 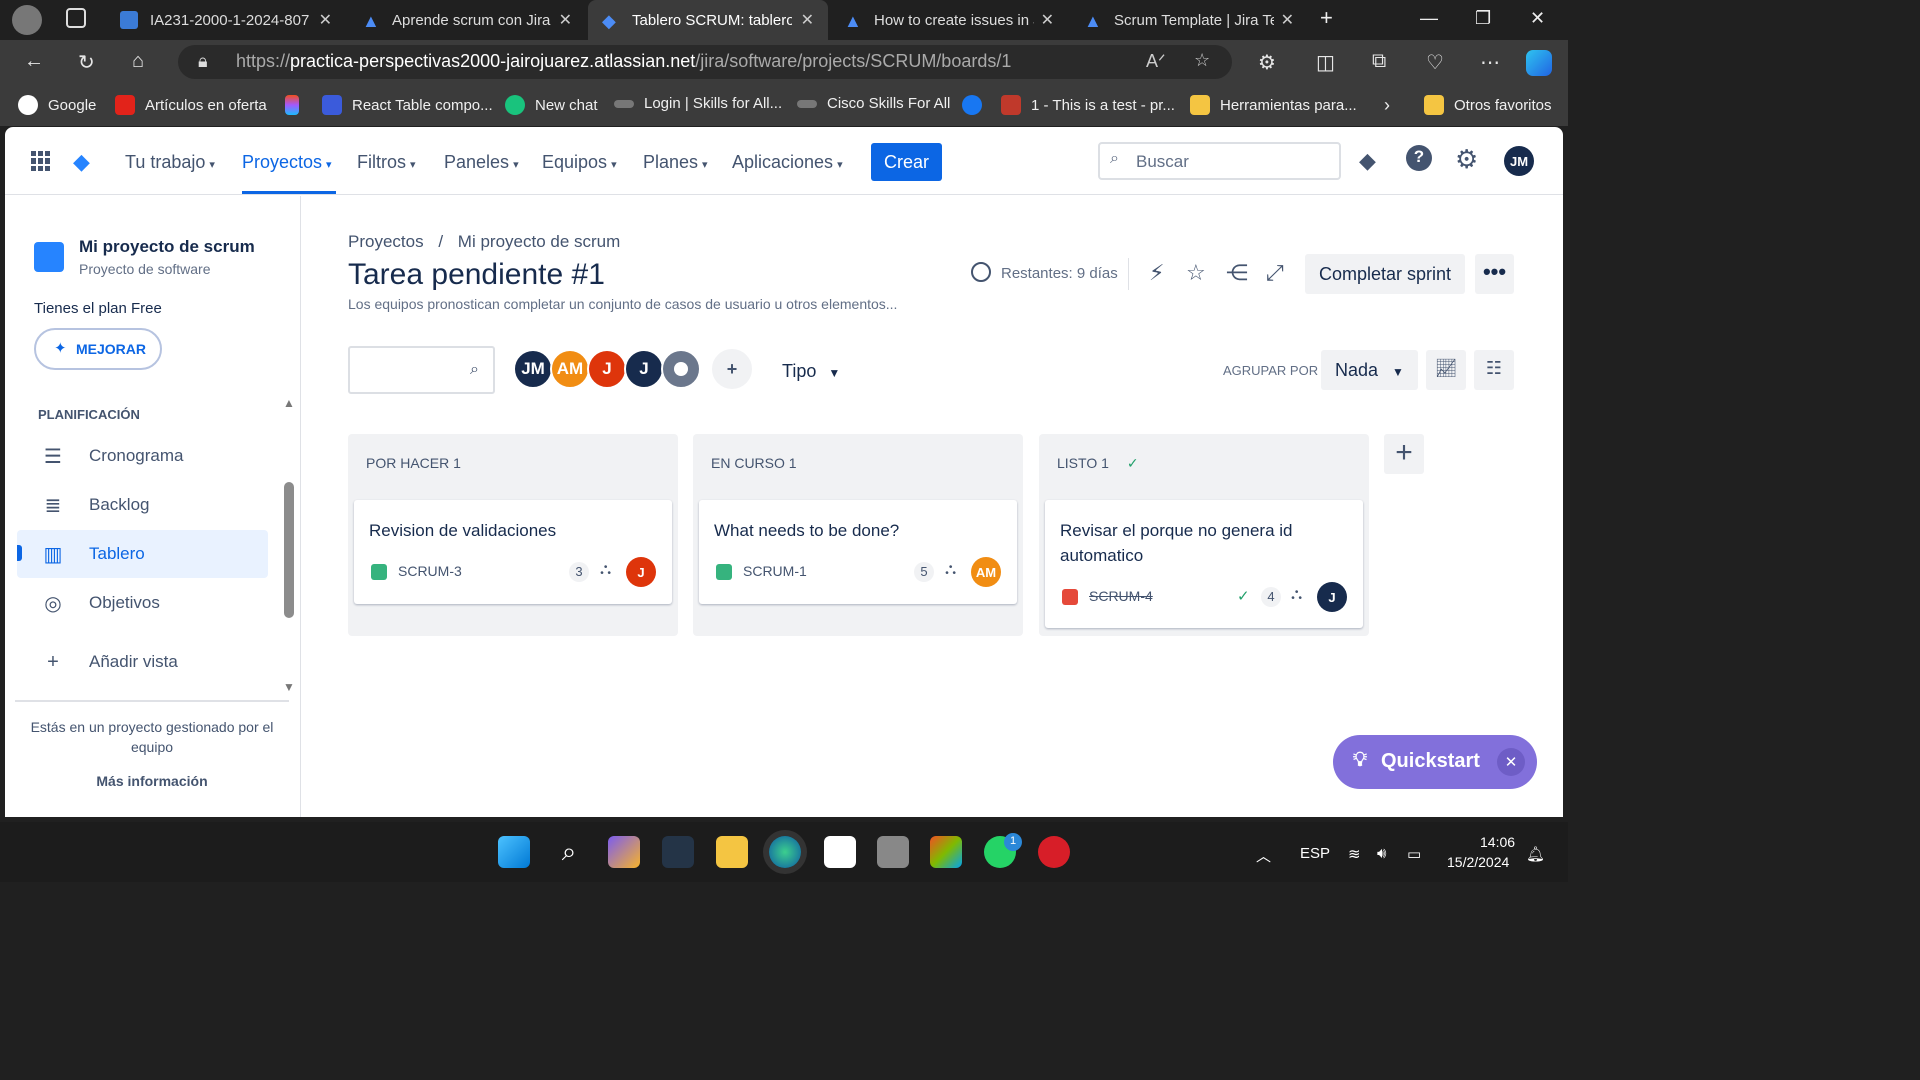 I want to click on sidebar-scrollbar, so click(x=289, y=550).